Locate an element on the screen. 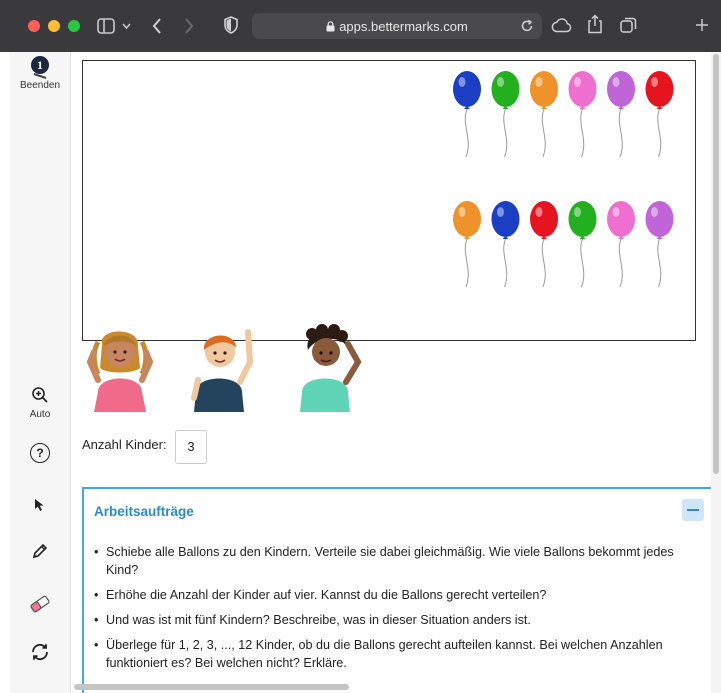 This screenshot has width=721, height=693. children-count-input: 3 is located at coordinates (191, 447).